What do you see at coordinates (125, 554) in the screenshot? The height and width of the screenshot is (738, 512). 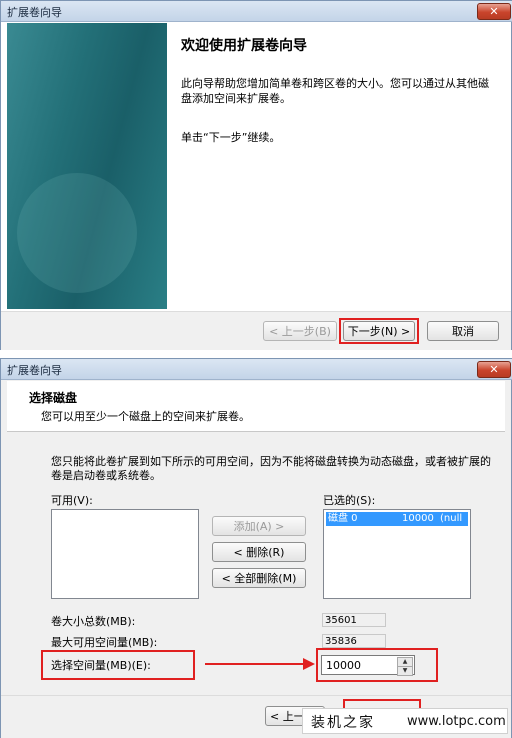 I see `available-disks-list` at bounding box center [125, 554].